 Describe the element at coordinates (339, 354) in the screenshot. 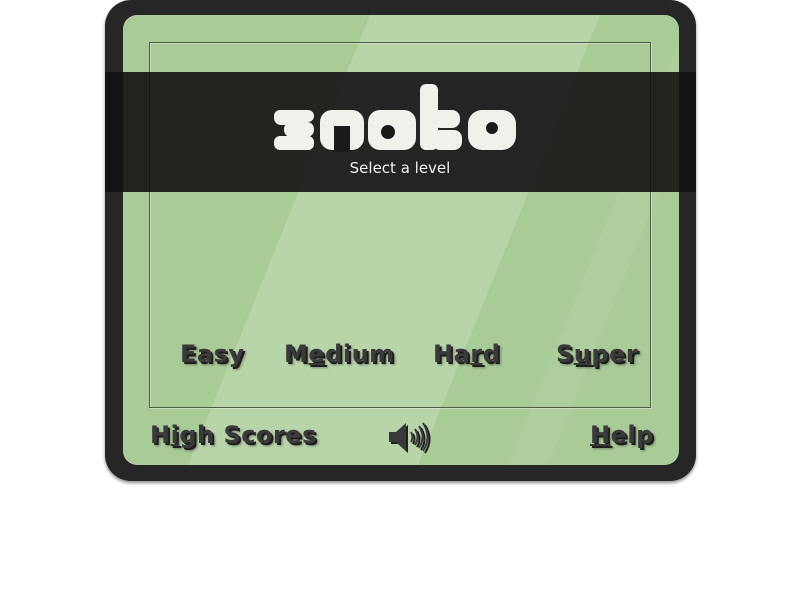

I see `level-medium-button: Medium` at that location.